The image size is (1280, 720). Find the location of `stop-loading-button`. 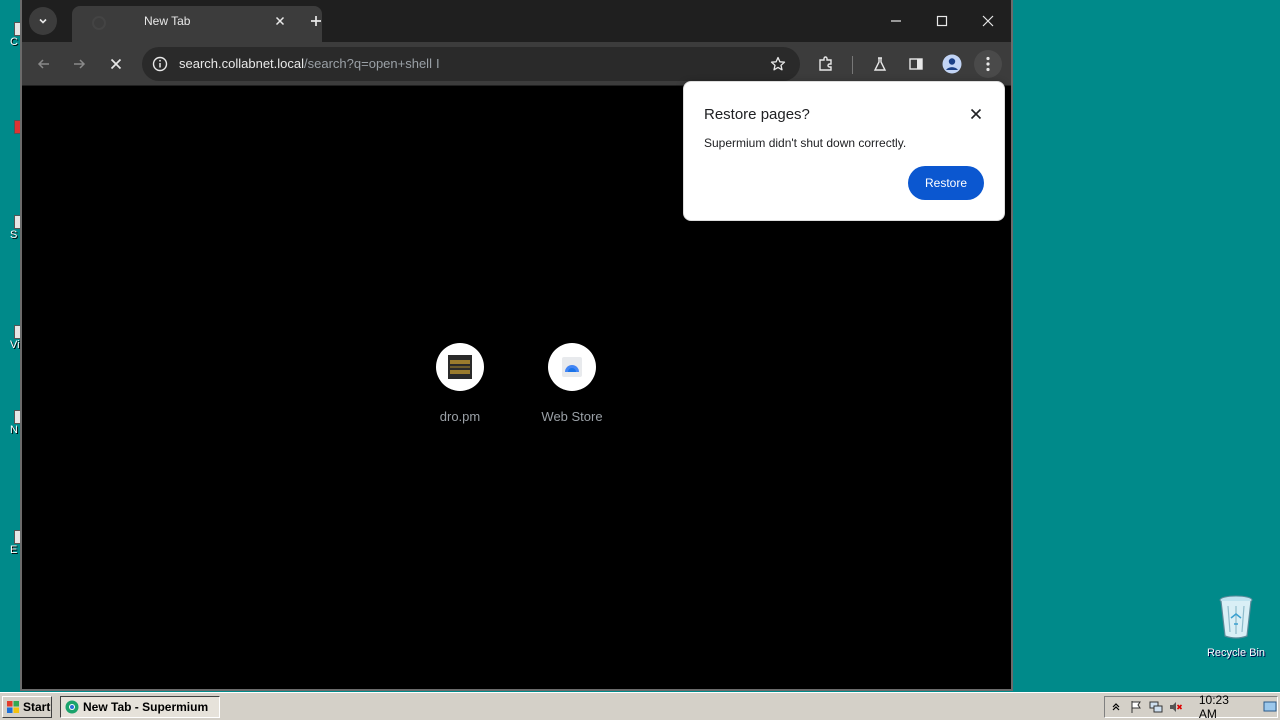

stop-loading-button is located at coordinates (116, 64).